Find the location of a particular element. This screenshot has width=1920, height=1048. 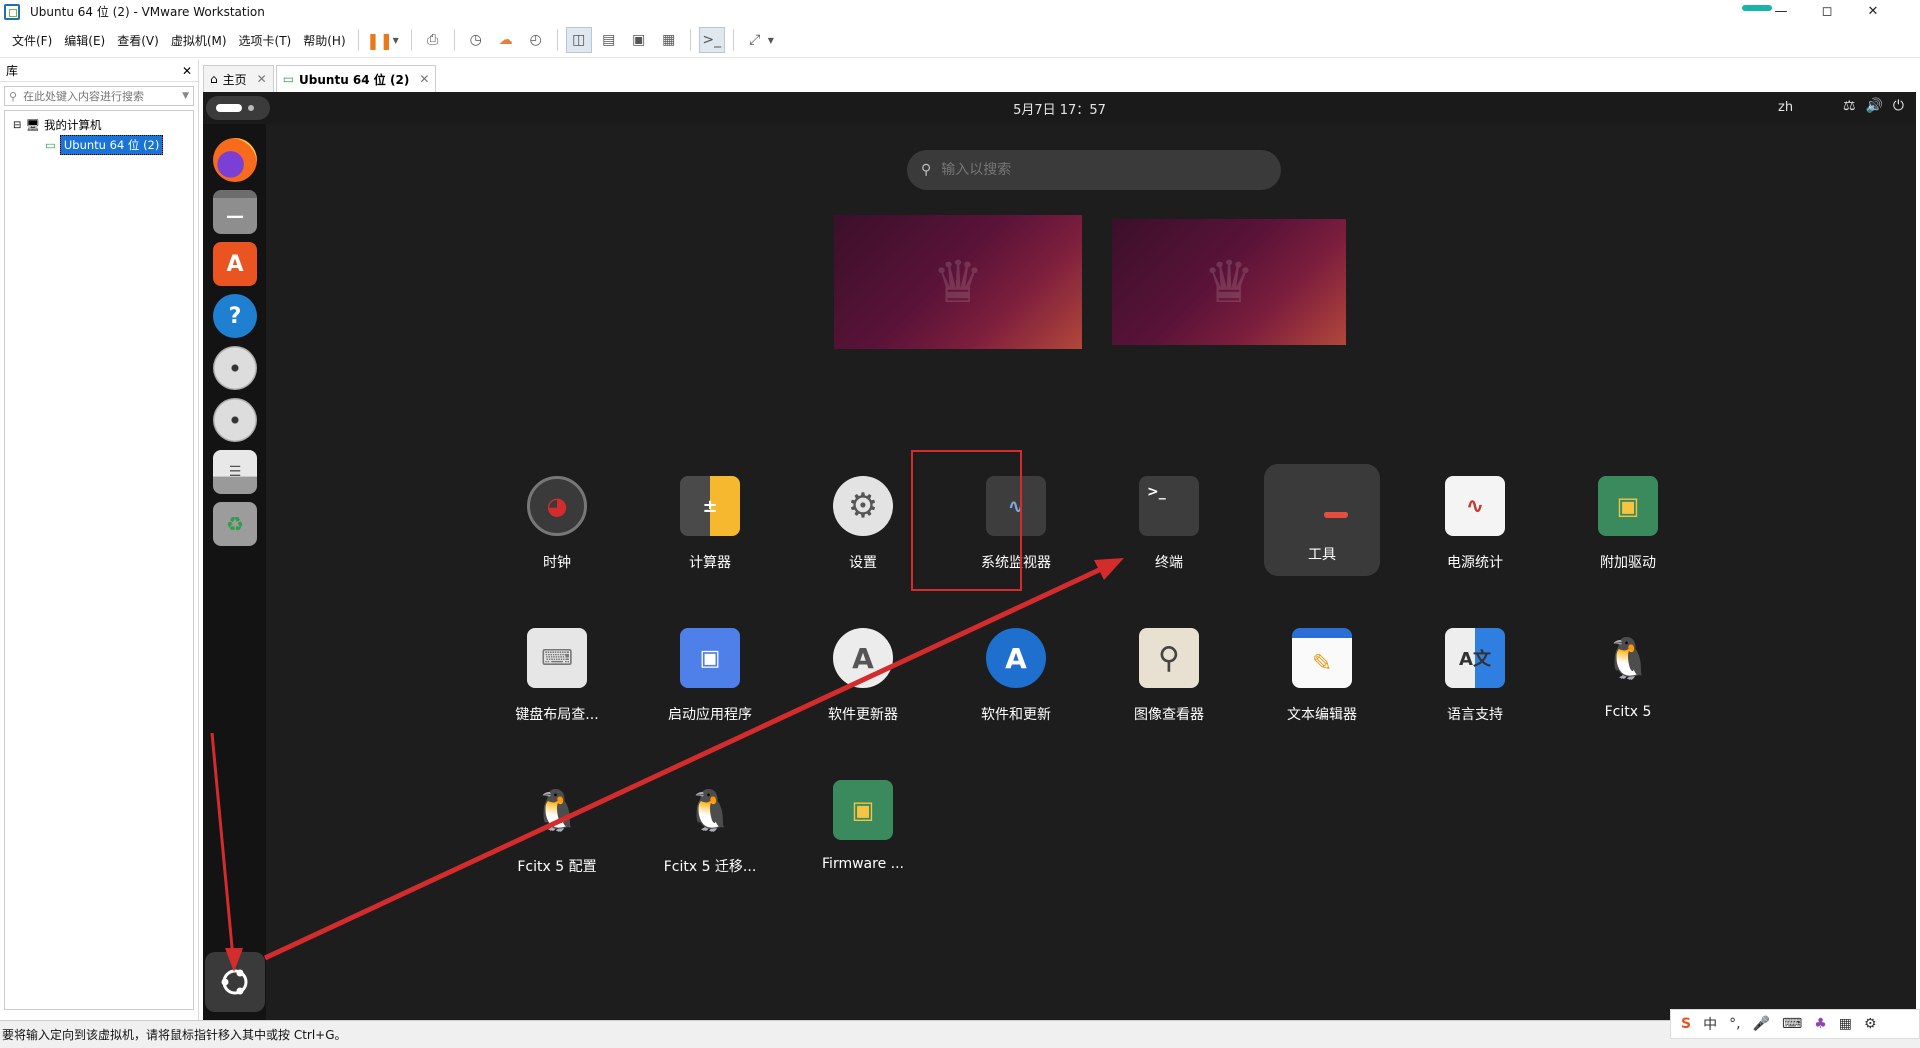

app-settings: ⚙ 设置 is located at coordinates (863, 520).